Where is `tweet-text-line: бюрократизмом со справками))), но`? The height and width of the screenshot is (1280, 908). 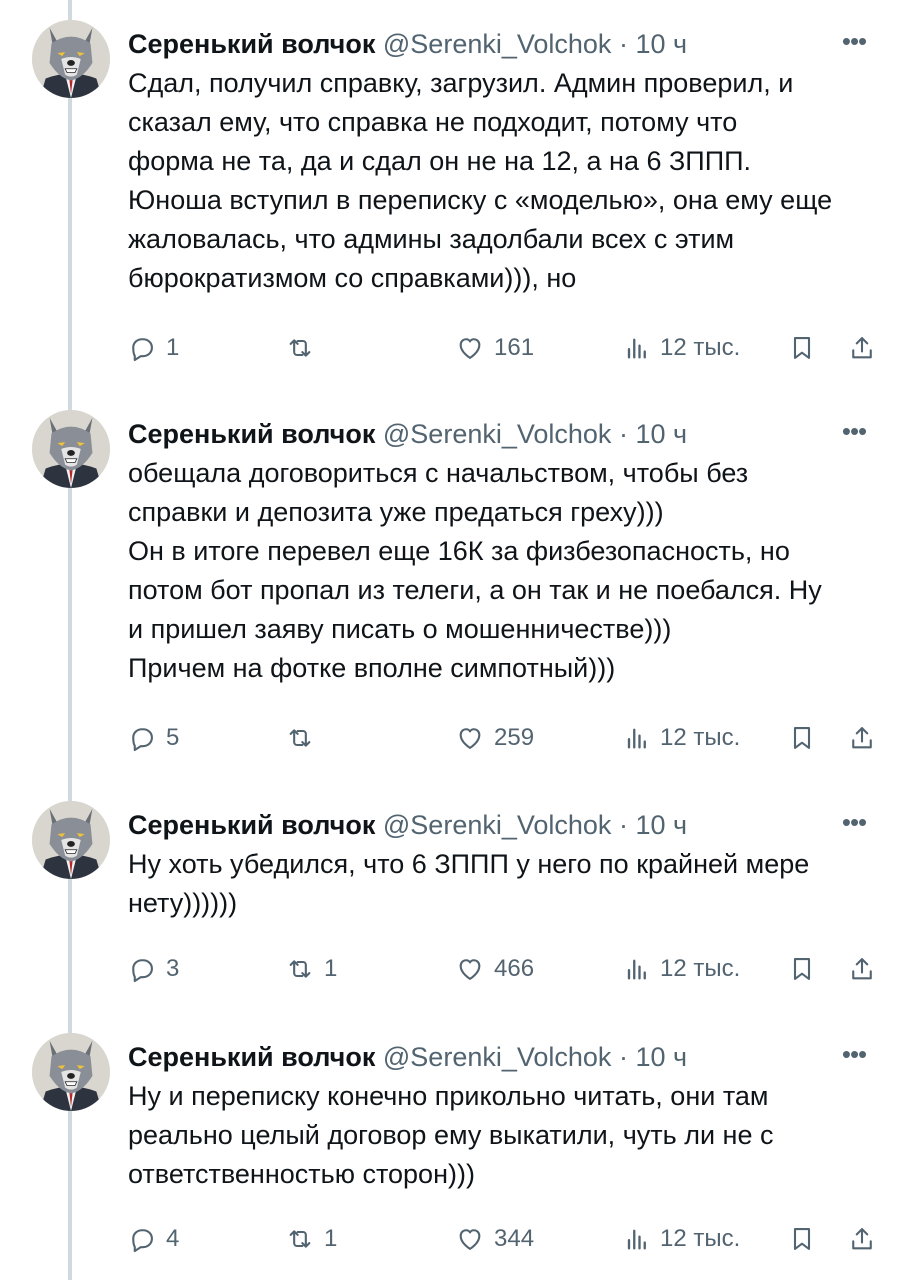
tweet-text-line: бюрократизмом со справками))), но is located at coordinates (352, 278).